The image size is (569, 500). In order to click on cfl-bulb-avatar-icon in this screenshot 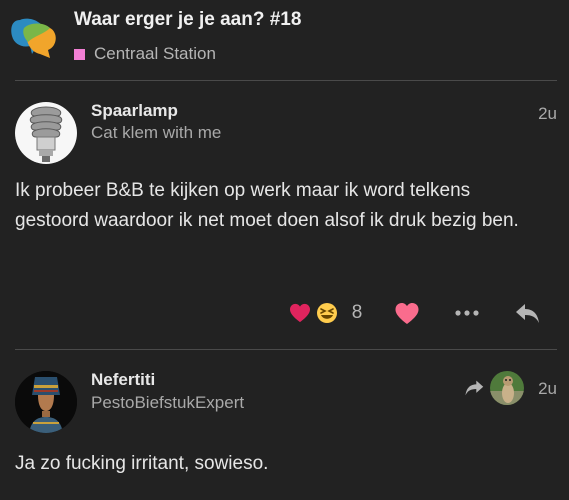, I will do `click(46, 133)`.